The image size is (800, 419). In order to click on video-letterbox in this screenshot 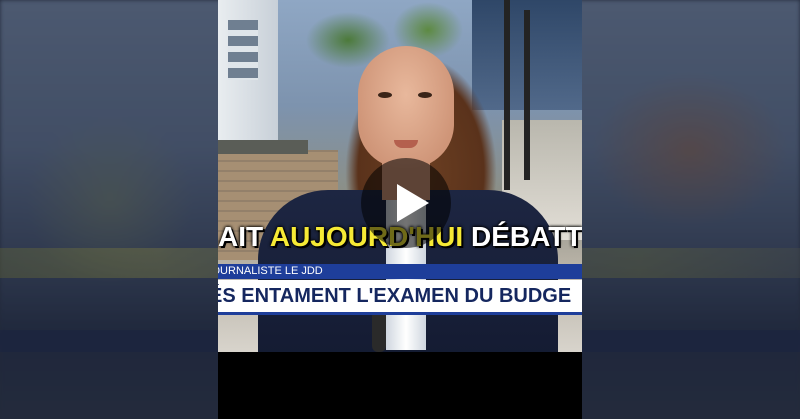, I will do `click(400, 385)`.